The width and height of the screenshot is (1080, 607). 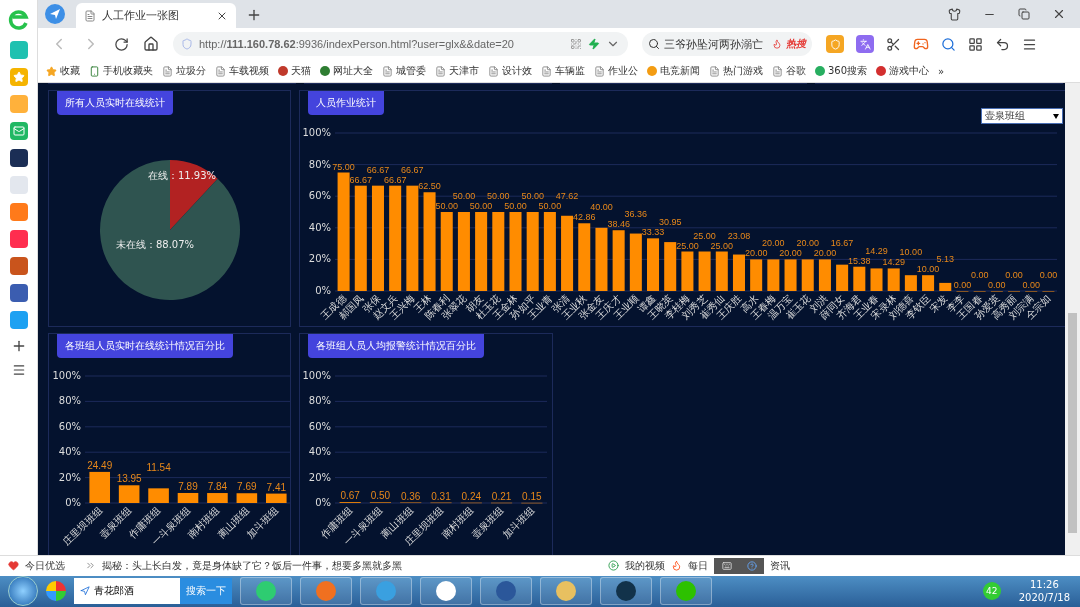 I want to click on status-link: 今日优选, so click(x=45, y=565).